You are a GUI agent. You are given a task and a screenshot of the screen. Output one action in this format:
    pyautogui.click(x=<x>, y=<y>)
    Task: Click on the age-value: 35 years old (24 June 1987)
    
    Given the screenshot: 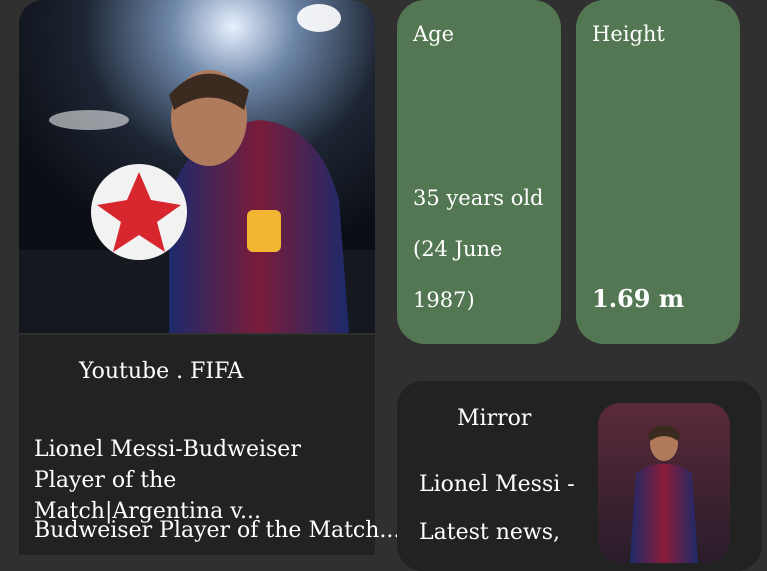 What is the action you would take?
    pyautogui.click(x=478, y=249)
    